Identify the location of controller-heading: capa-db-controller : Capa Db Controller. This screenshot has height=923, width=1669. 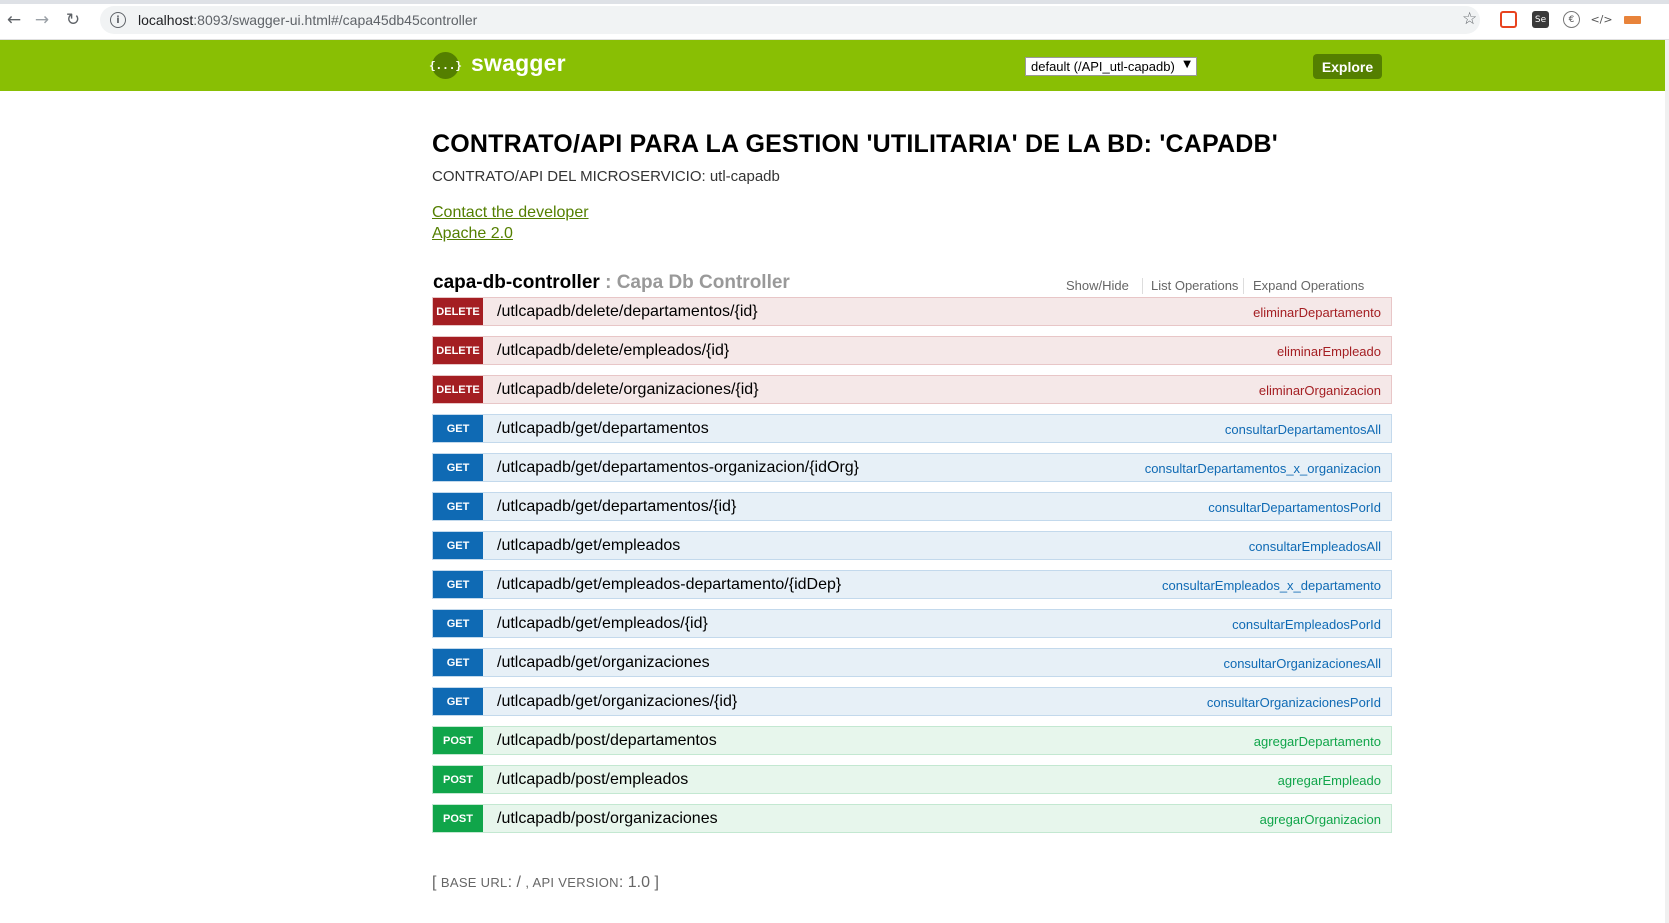
(611, 283).